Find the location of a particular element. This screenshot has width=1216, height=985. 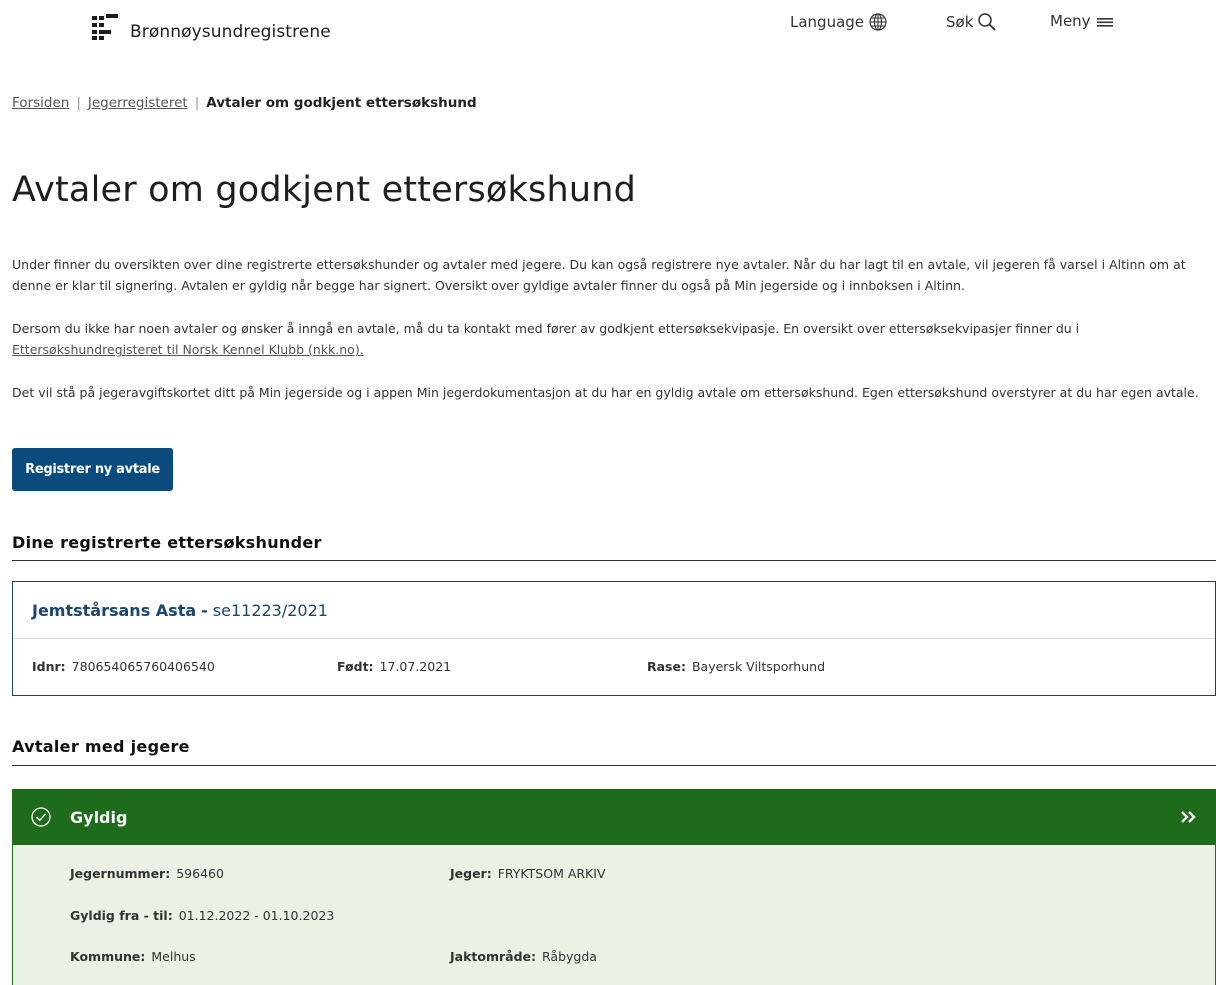

dog-idnr: Idnr: 780654065760406540 is located at coordinates (123, 666).